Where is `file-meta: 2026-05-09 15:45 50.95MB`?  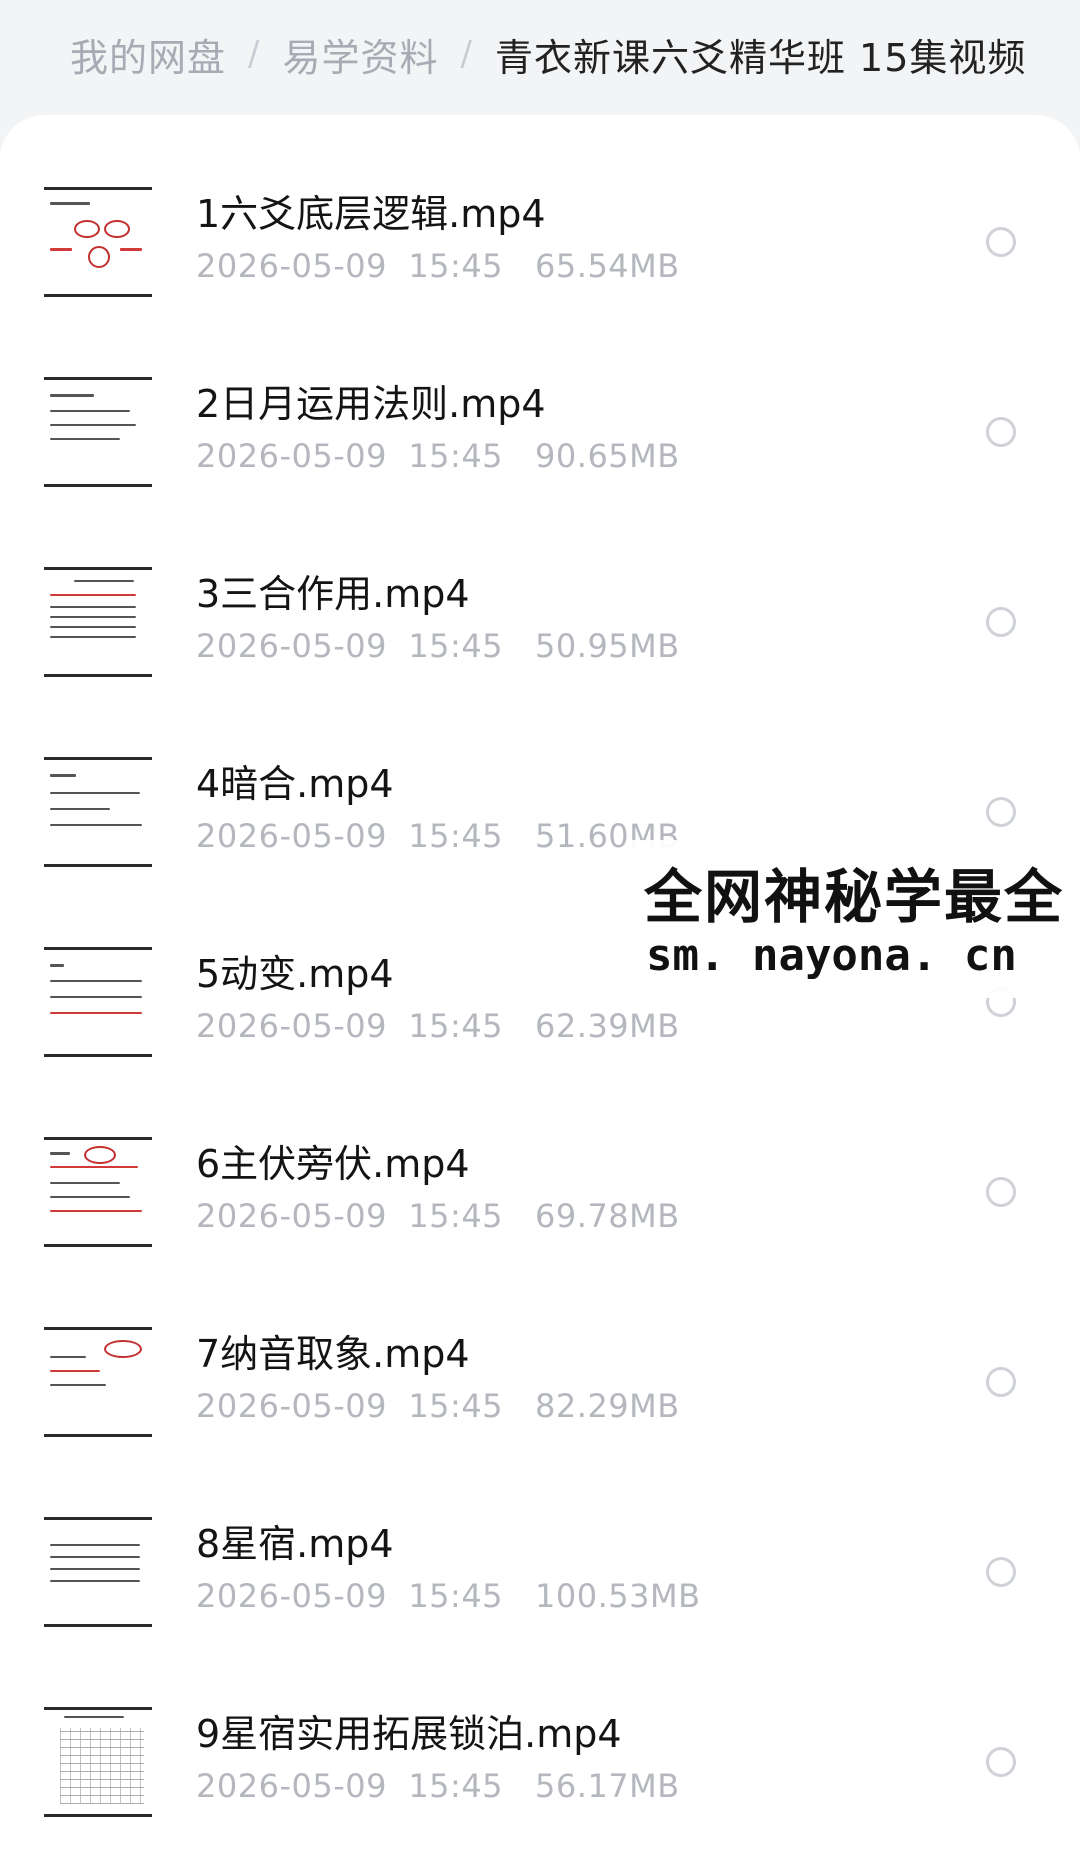
file-meta: 2026-05-09 15:45 50.95MB is located at coordinates (438, 646).